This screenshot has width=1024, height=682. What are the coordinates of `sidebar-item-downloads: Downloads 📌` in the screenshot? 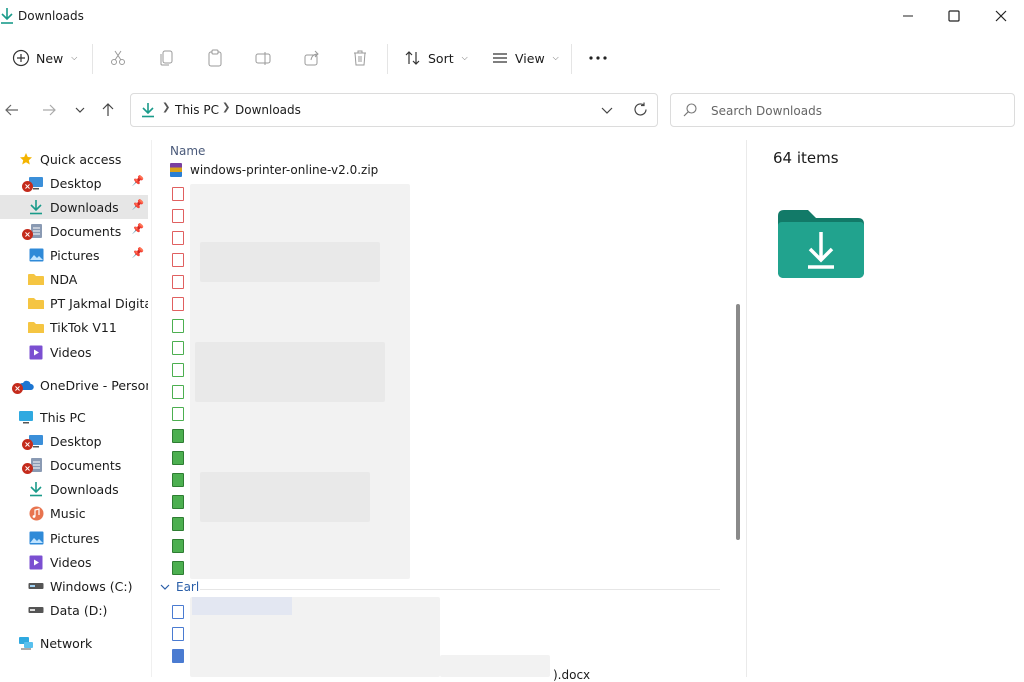 It's located at (74, 207).